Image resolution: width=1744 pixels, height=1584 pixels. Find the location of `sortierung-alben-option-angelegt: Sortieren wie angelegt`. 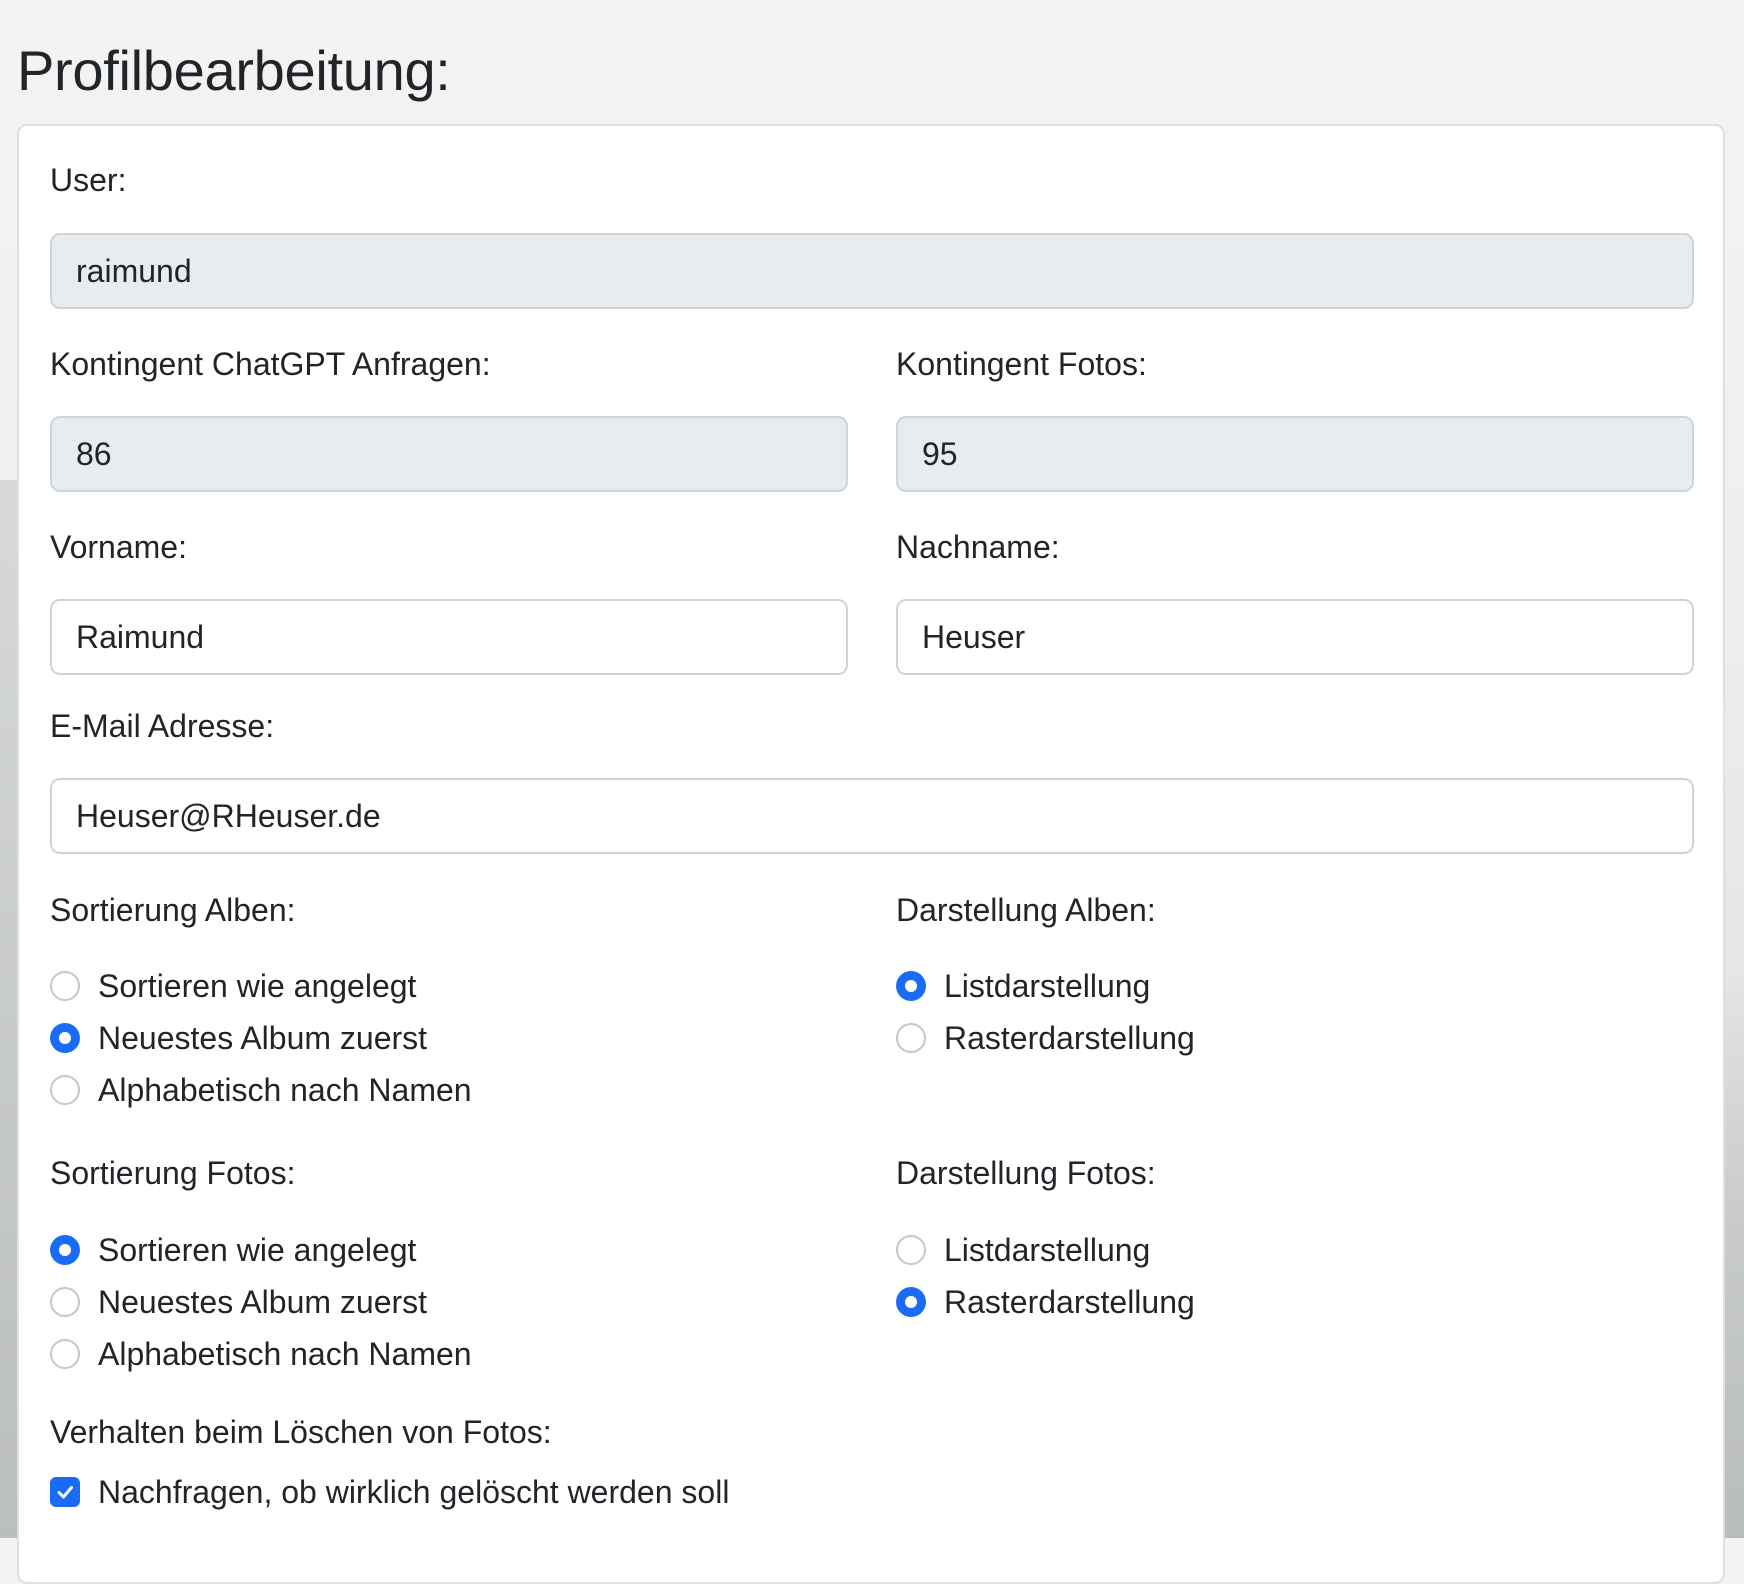

sortierung-alben-option-angelegt: Sortieren wie angelegt is located at coordinates (233, 986).